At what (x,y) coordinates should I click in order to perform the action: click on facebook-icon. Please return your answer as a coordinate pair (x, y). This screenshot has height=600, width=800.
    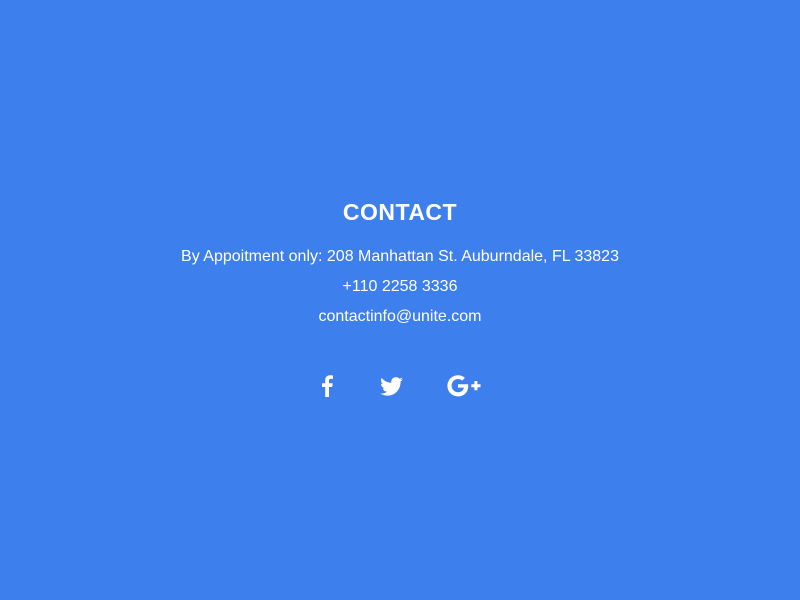
    Looking at the image, I should click on (327, 386).